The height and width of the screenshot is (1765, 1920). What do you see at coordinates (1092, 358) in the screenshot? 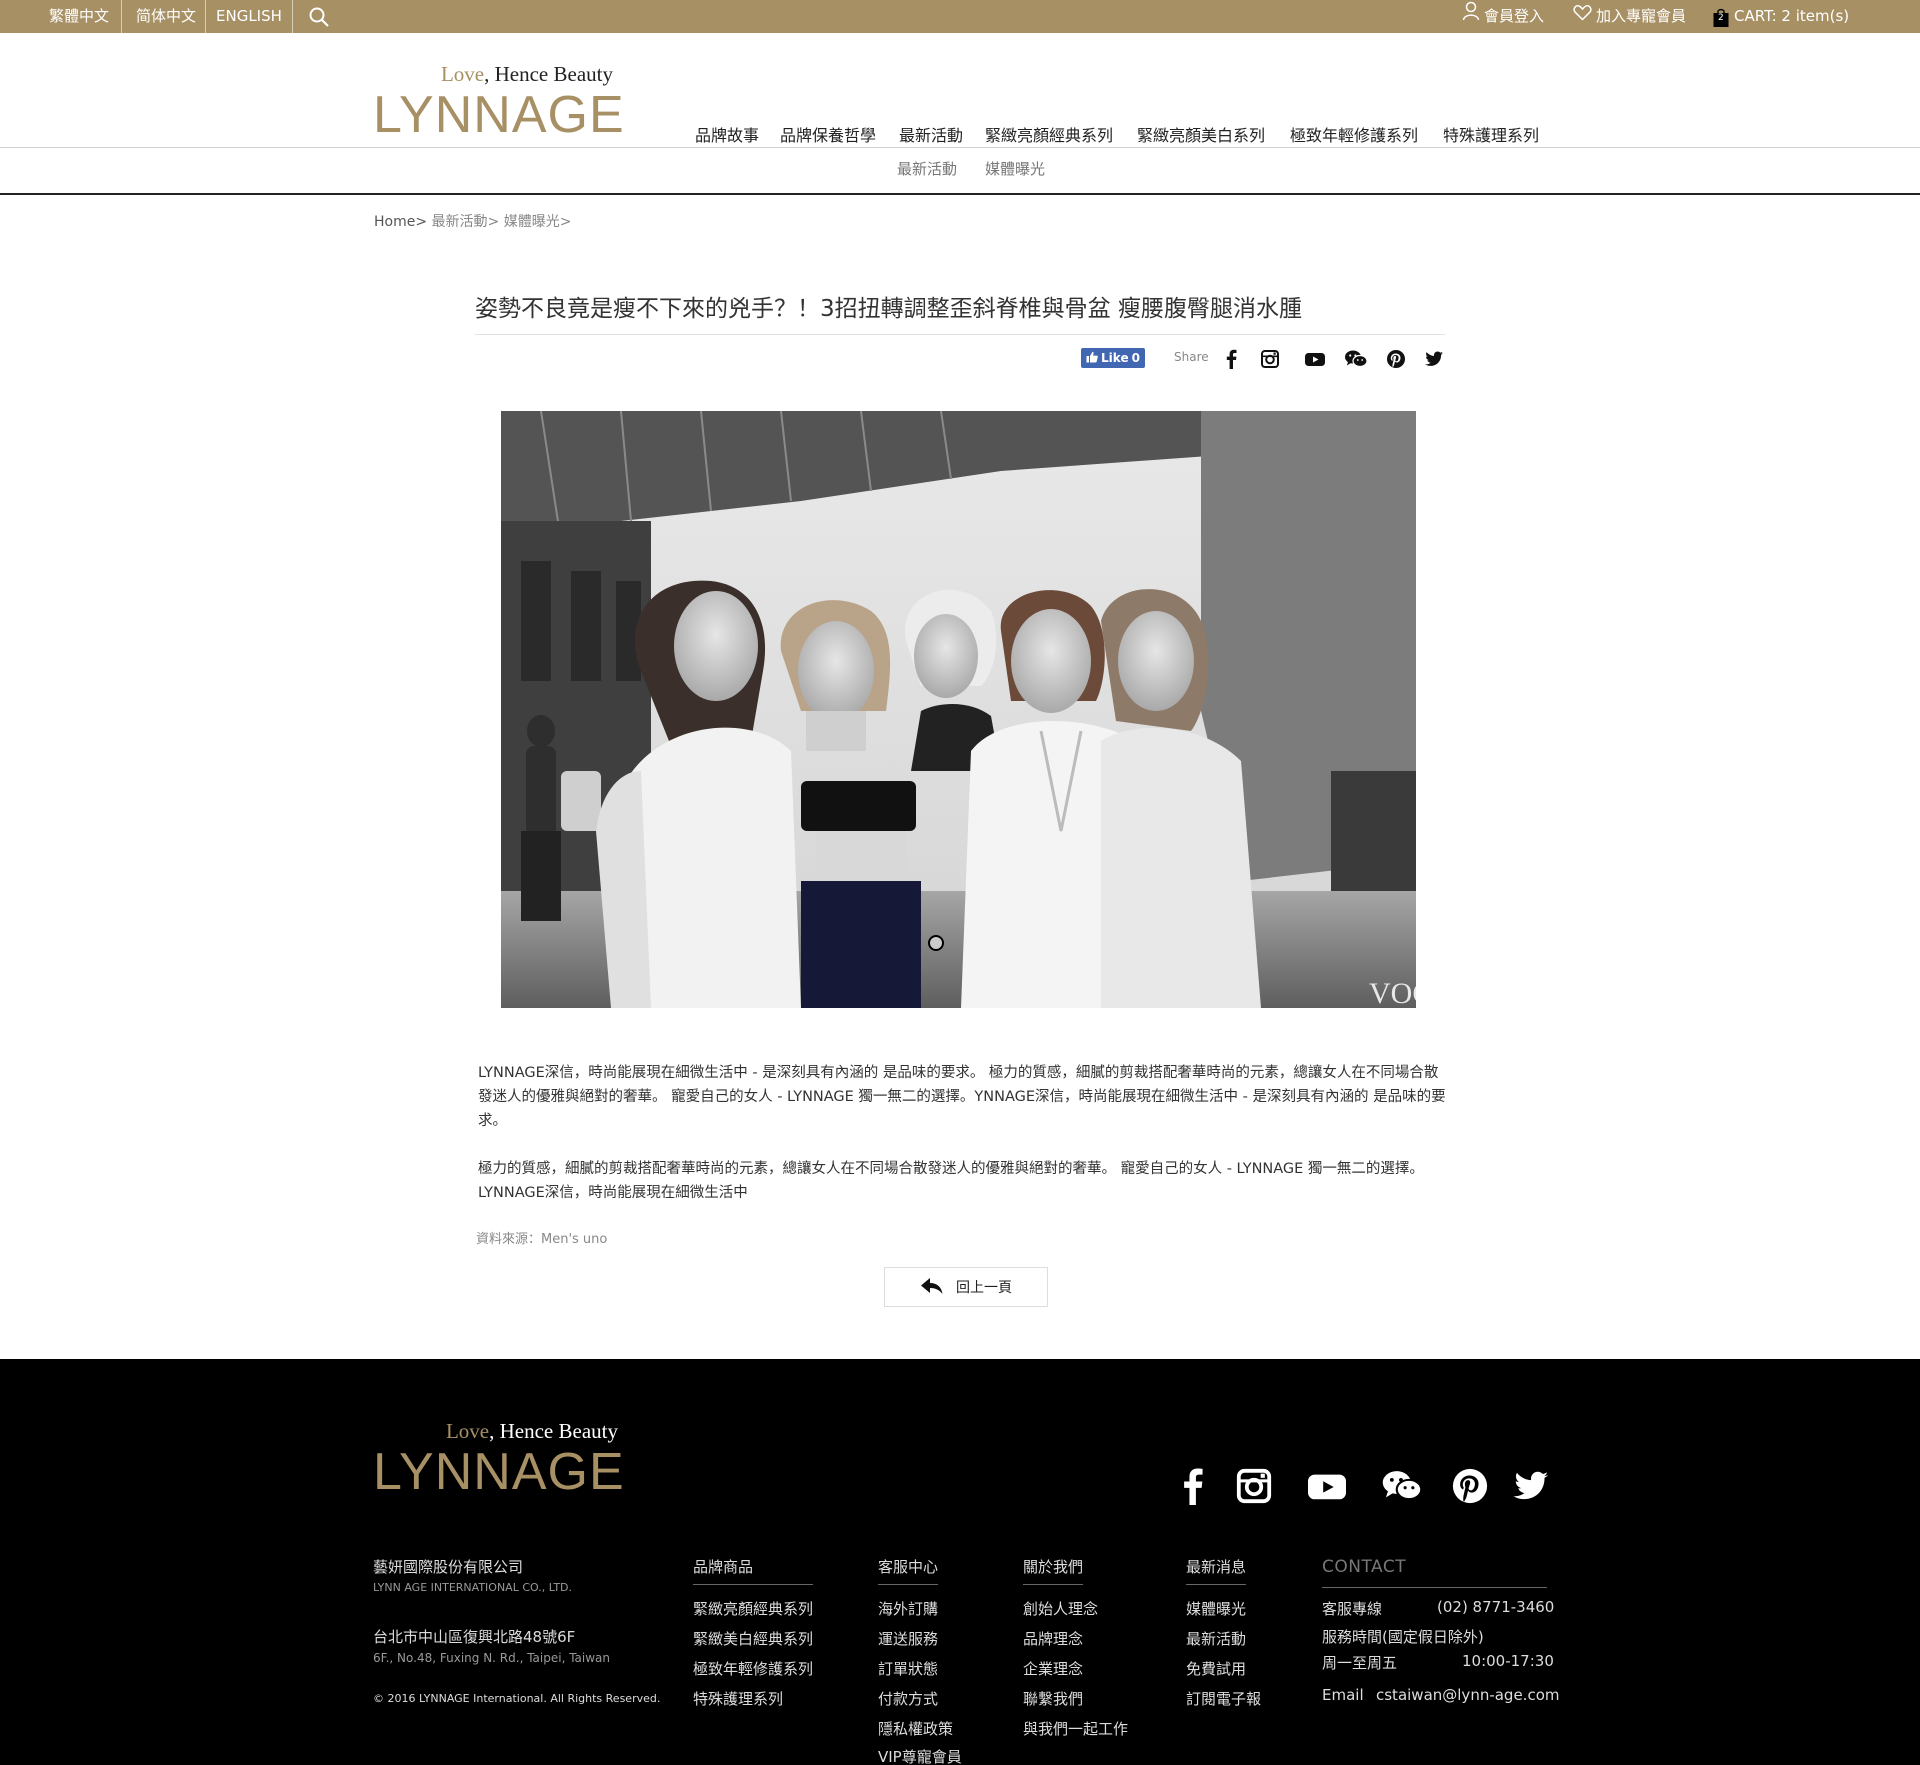
I see `thumbs-up-icon` at bounding box center [1092, 358].